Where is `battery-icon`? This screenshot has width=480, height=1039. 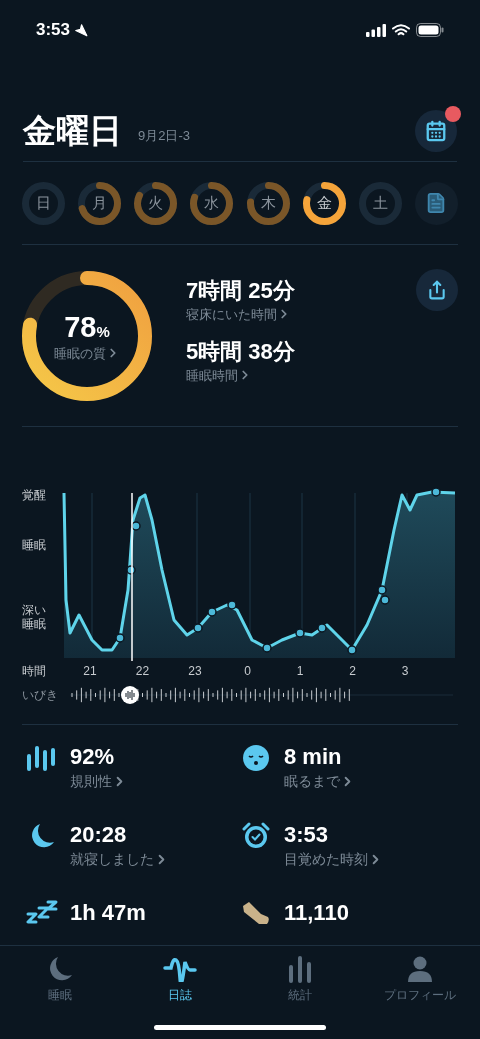 battery-icon is located at coordinates (430, 30).